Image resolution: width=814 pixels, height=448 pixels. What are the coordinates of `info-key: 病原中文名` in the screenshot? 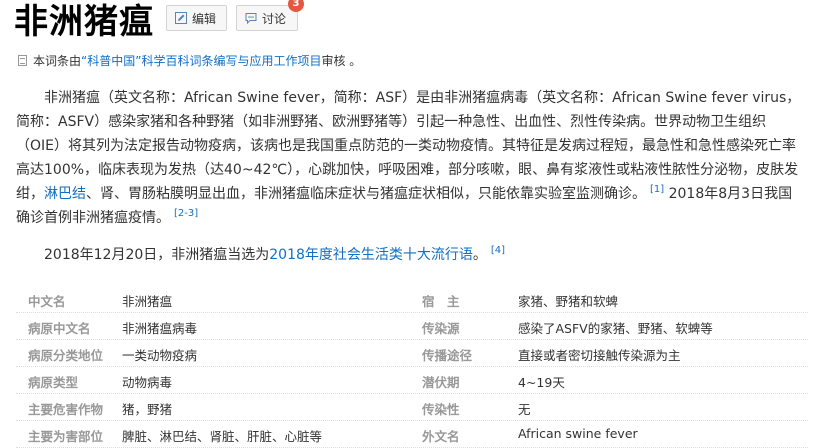 It's located at (59, 328).